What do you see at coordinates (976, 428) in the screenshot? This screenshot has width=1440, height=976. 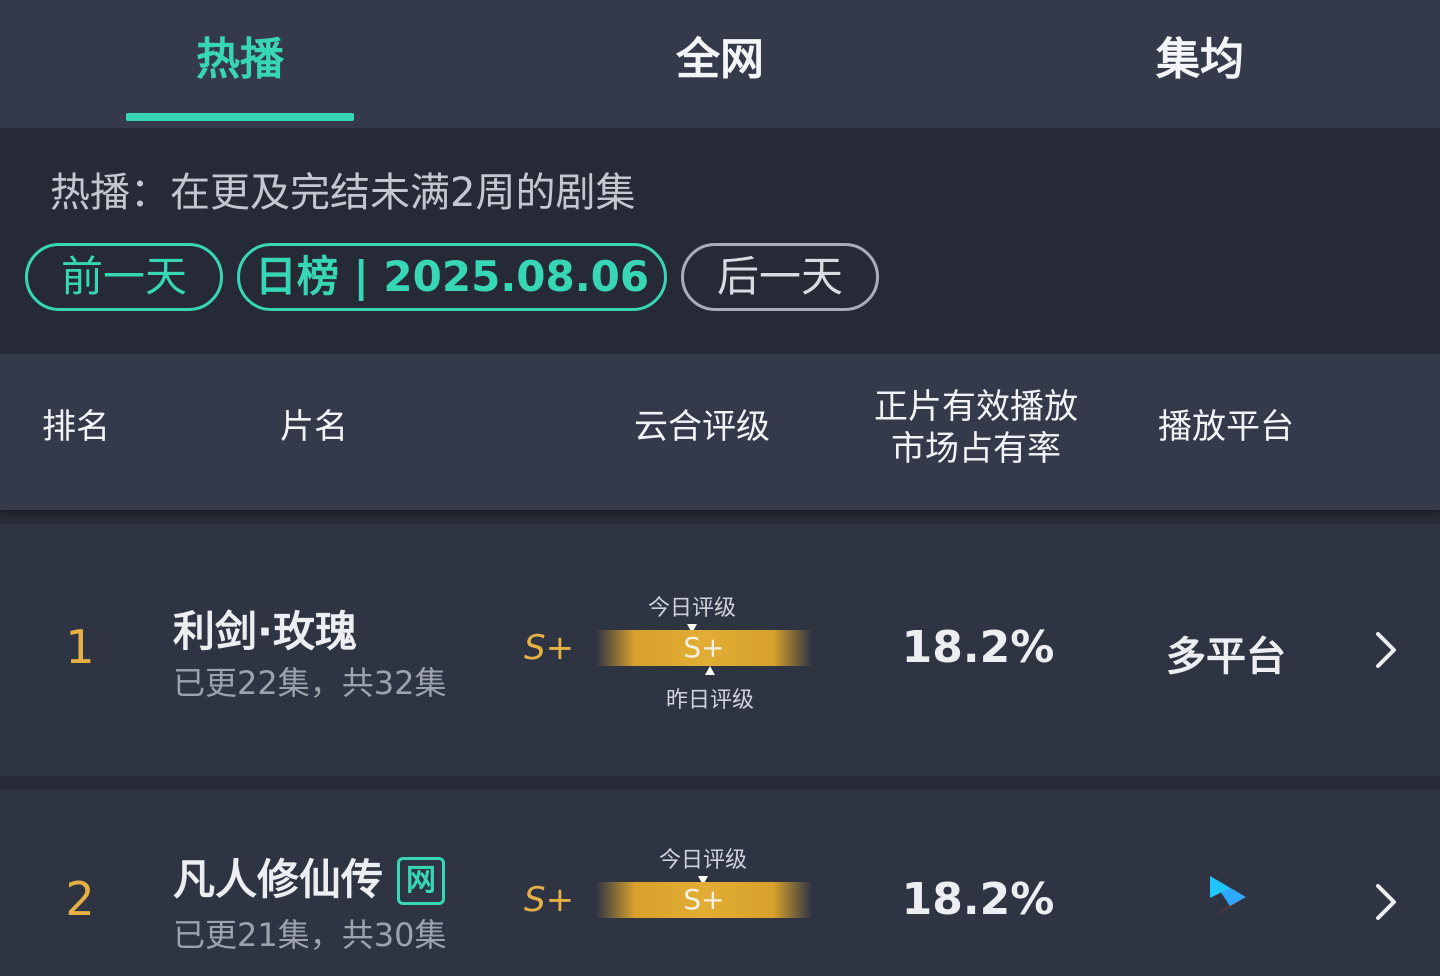 I see `header-market-share: 正片有效播放 市场占有率` at bounding box center [976, 428].